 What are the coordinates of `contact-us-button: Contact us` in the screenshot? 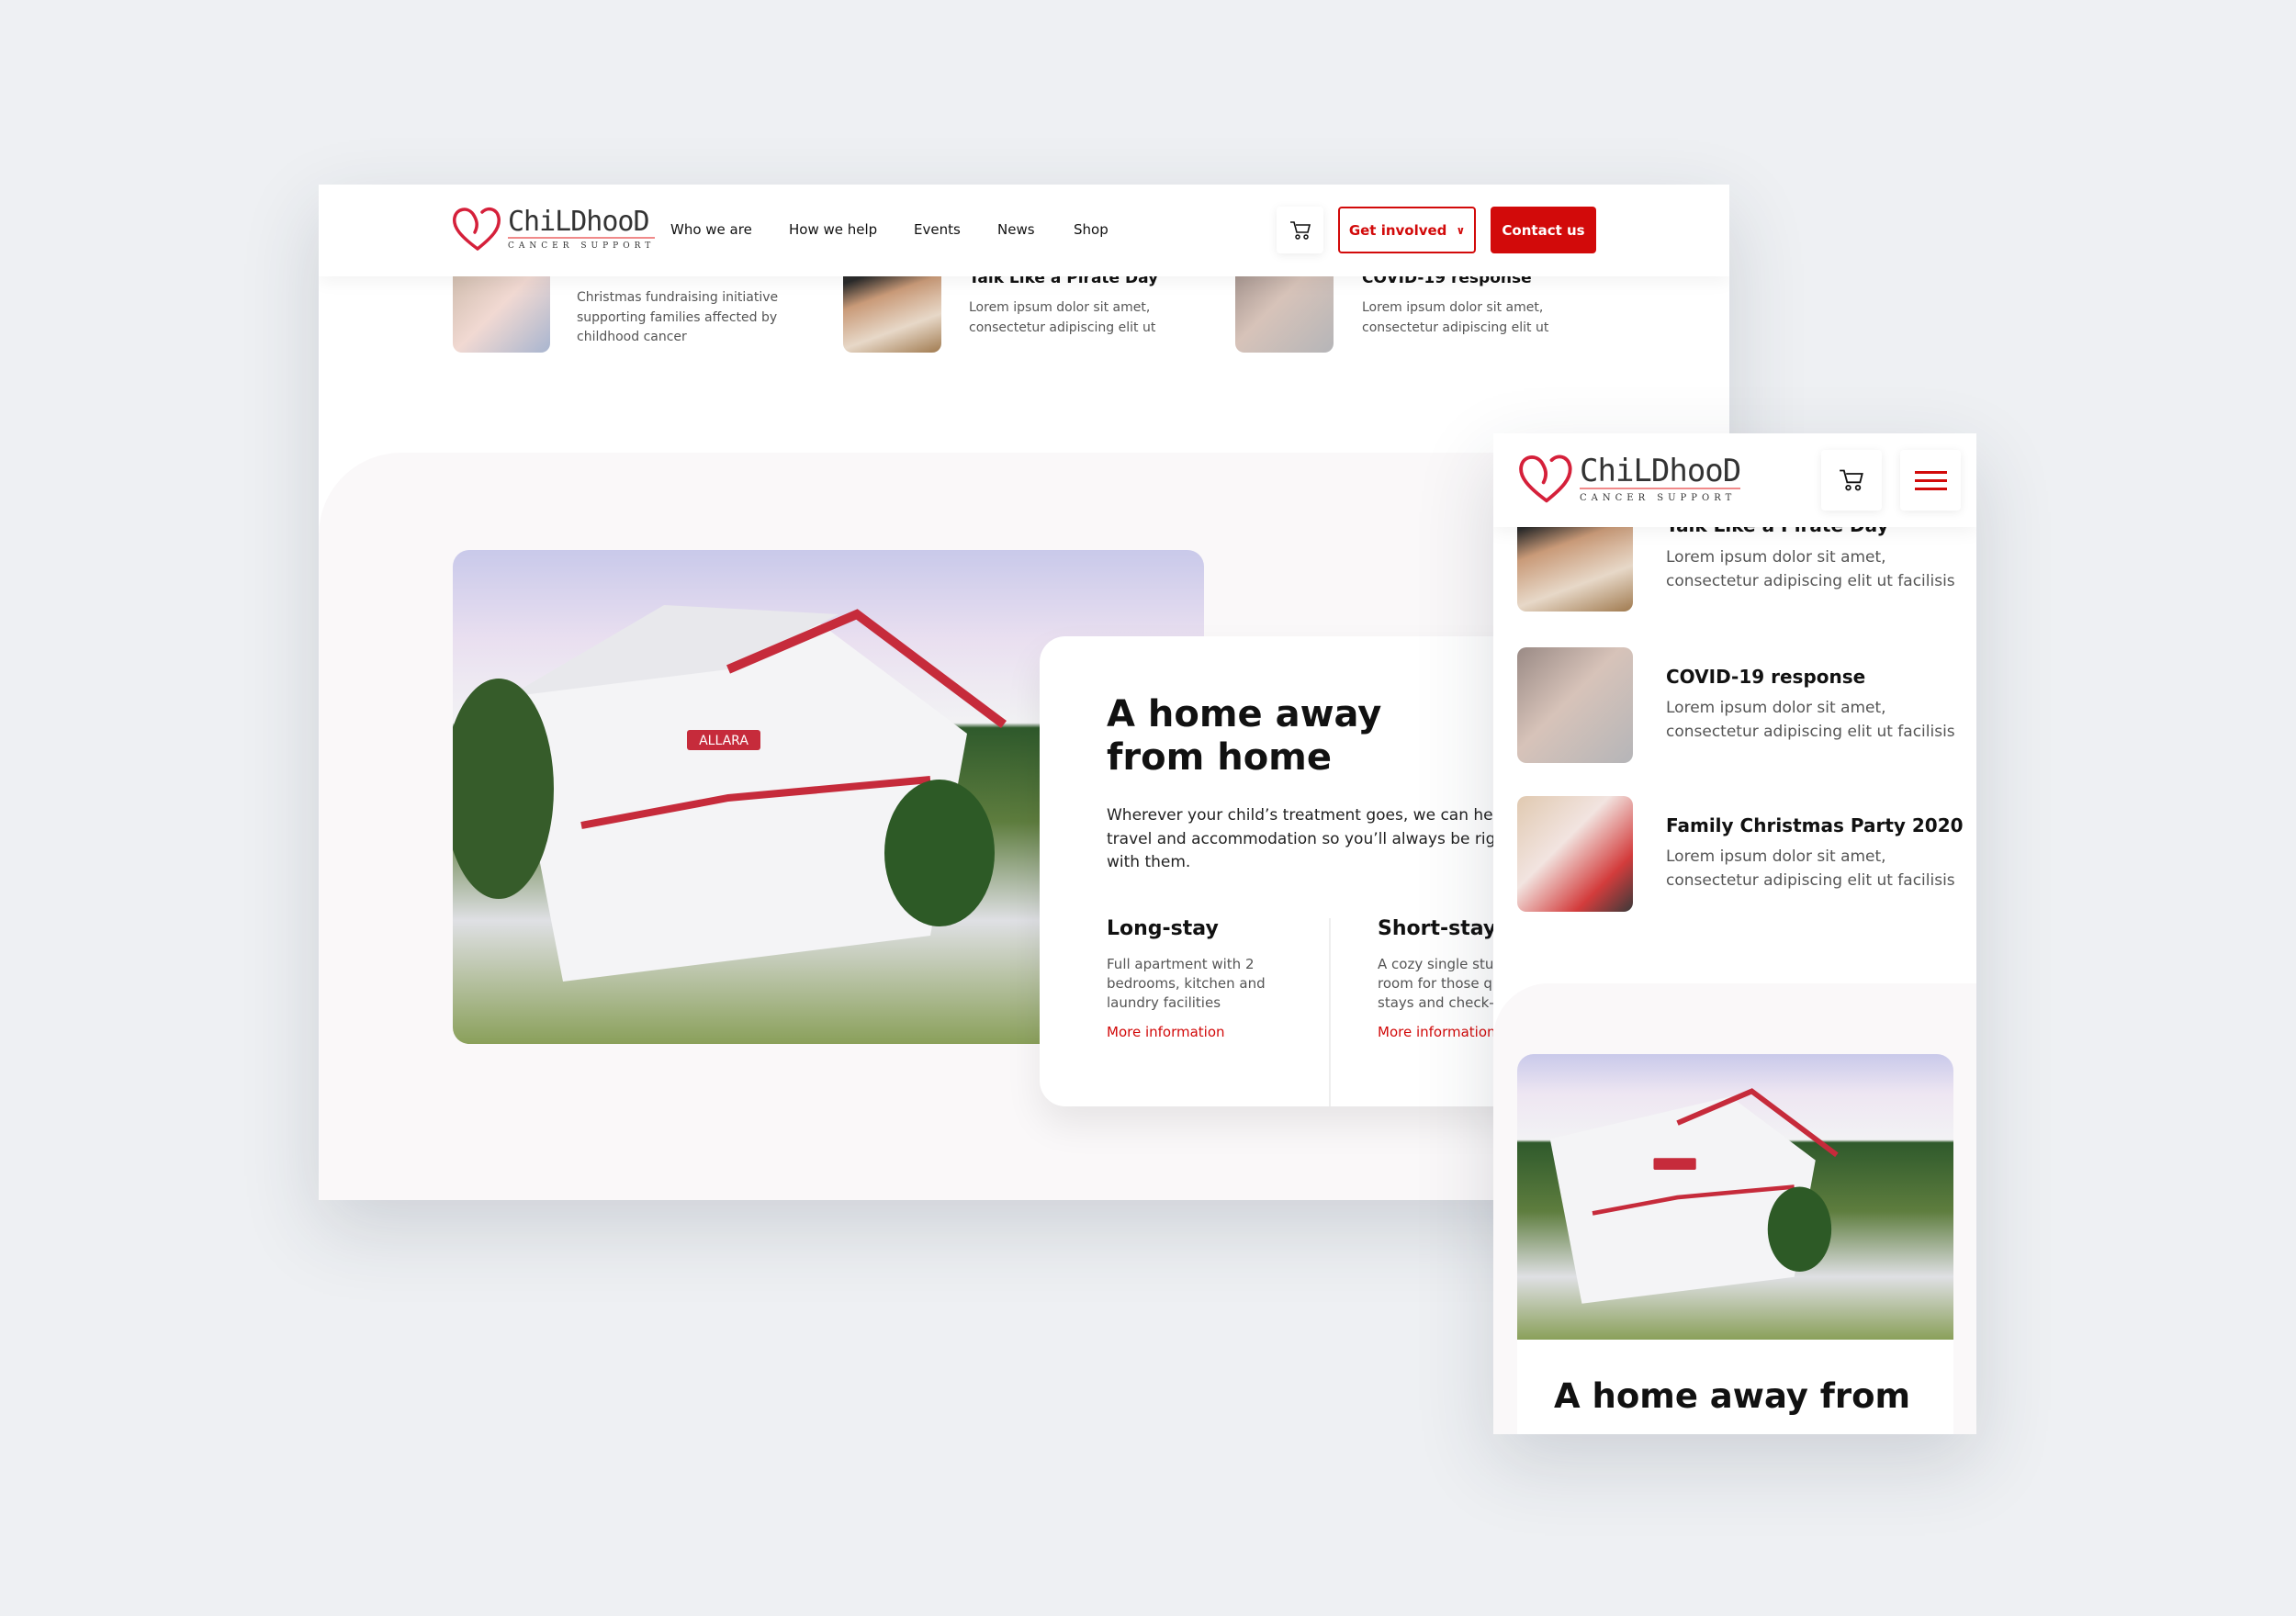 It's located at (1543, 230).